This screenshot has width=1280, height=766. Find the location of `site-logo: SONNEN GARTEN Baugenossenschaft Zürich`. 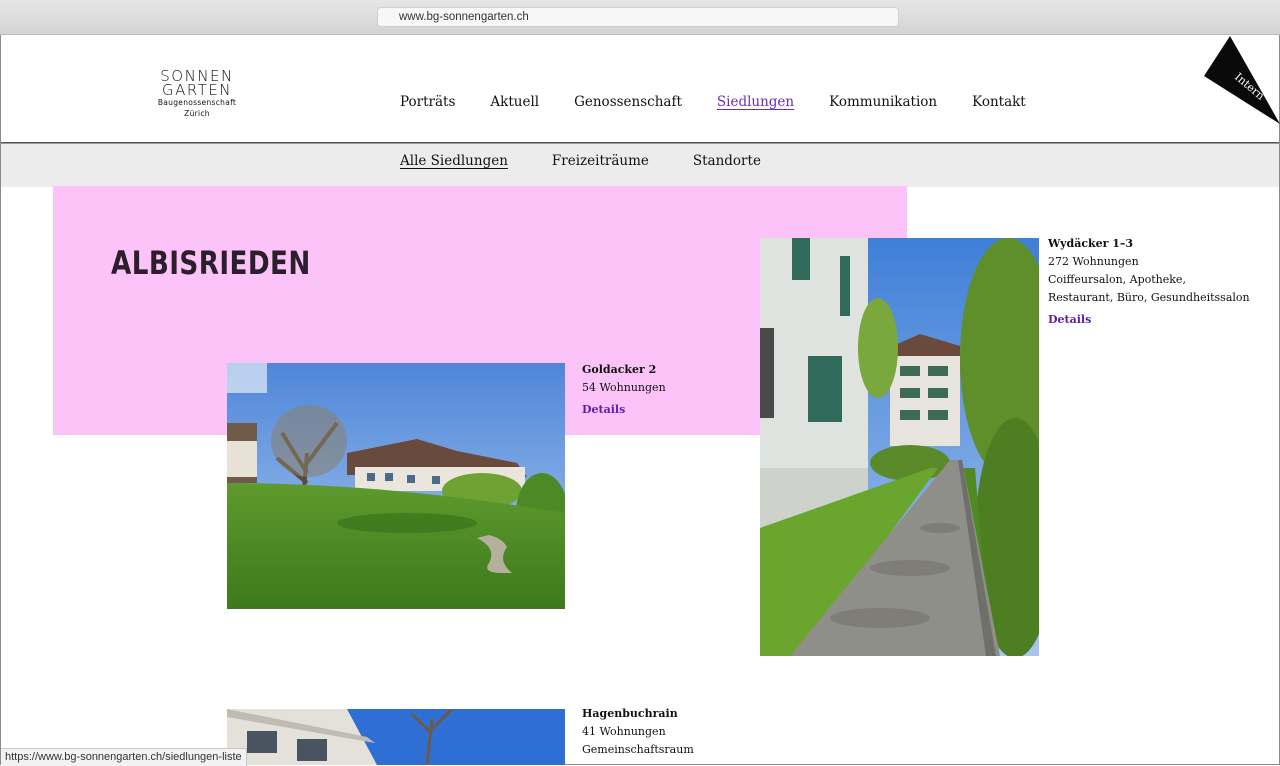

site-logo: SONNEN GARTEN Baugenossenschaft Zürich is located at coordinates (197, 94).